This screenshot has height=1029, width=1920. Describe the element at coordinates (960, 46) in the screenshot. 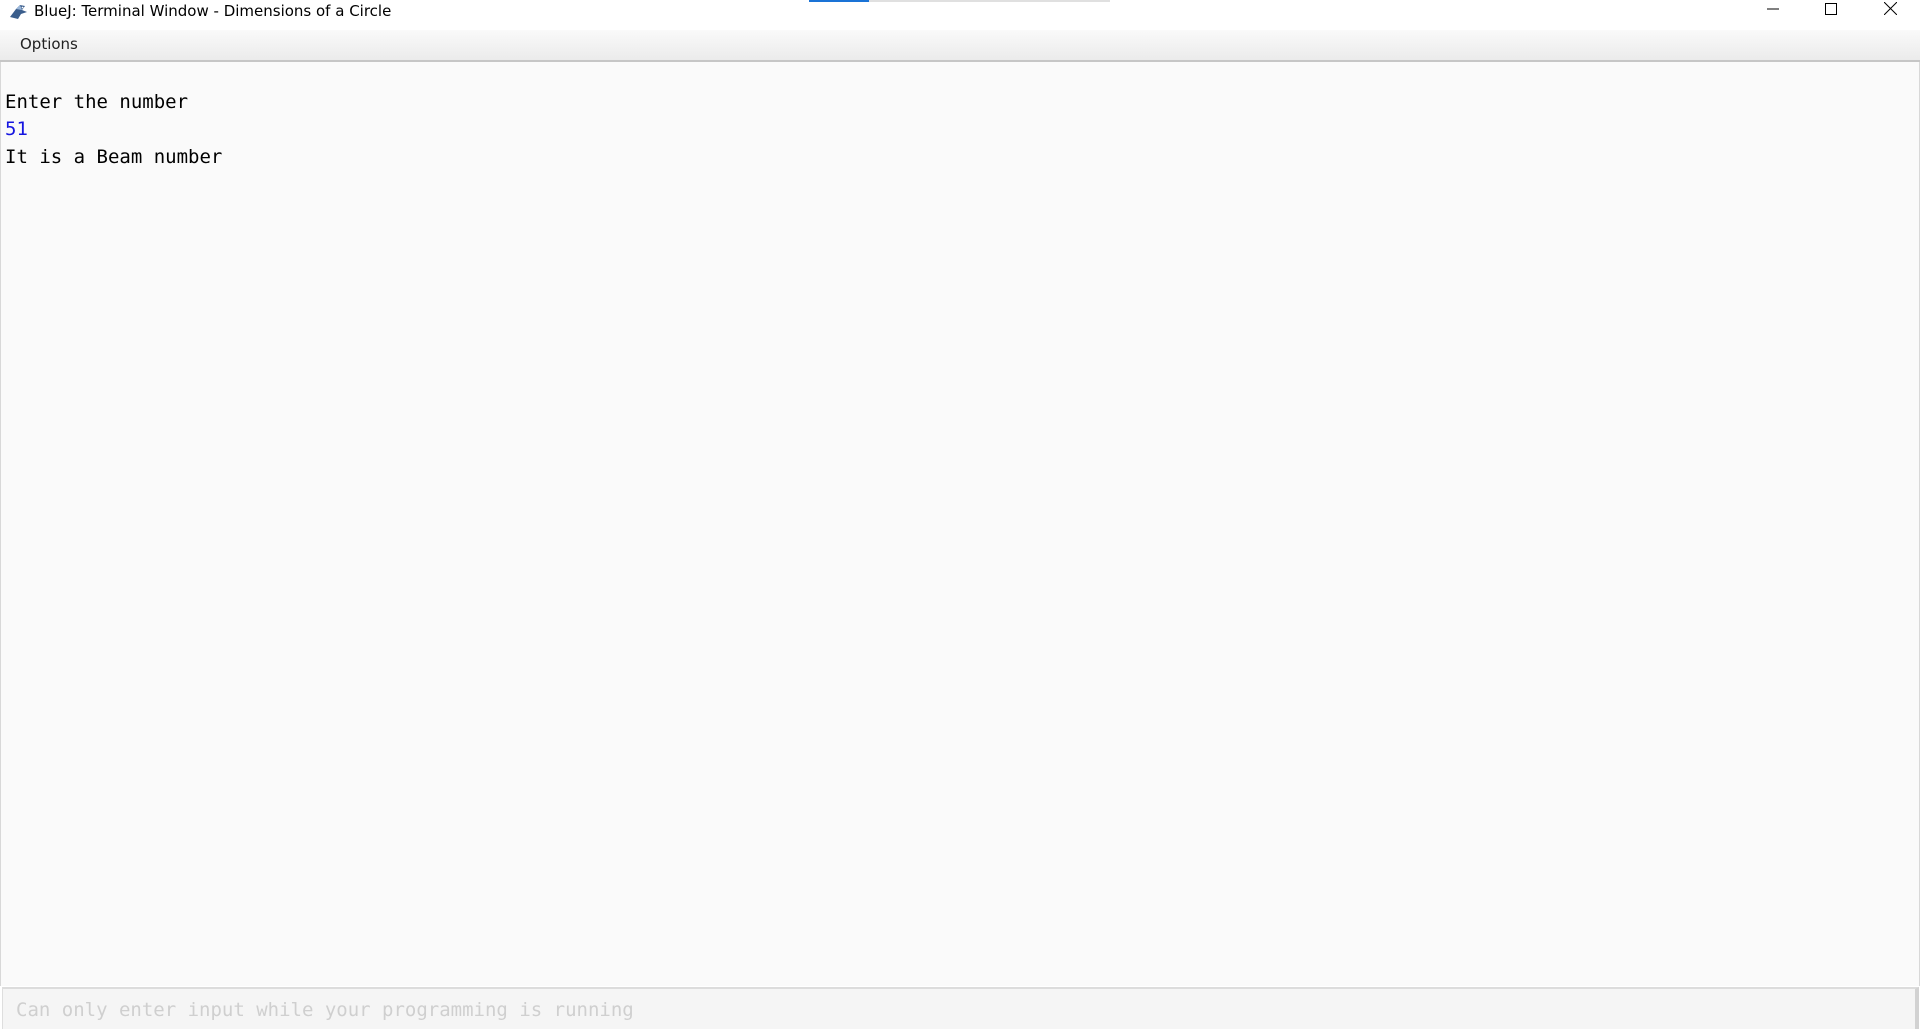

I see `menu-bar: Options` at that location.